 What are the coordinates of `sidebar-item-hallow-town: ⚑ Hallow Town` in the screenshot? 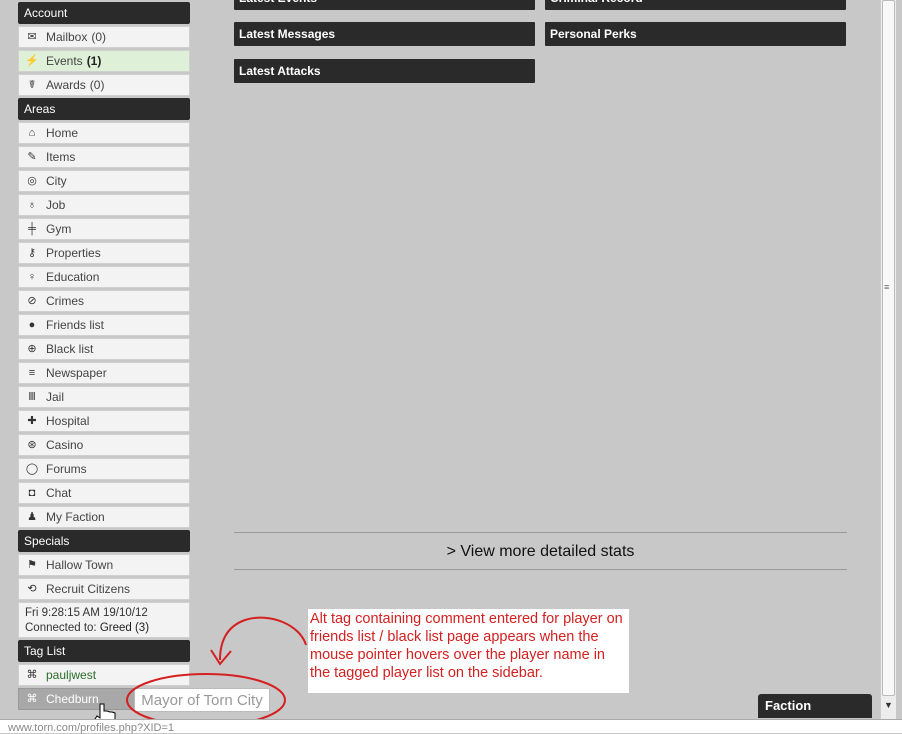 It's located at (104, 565).